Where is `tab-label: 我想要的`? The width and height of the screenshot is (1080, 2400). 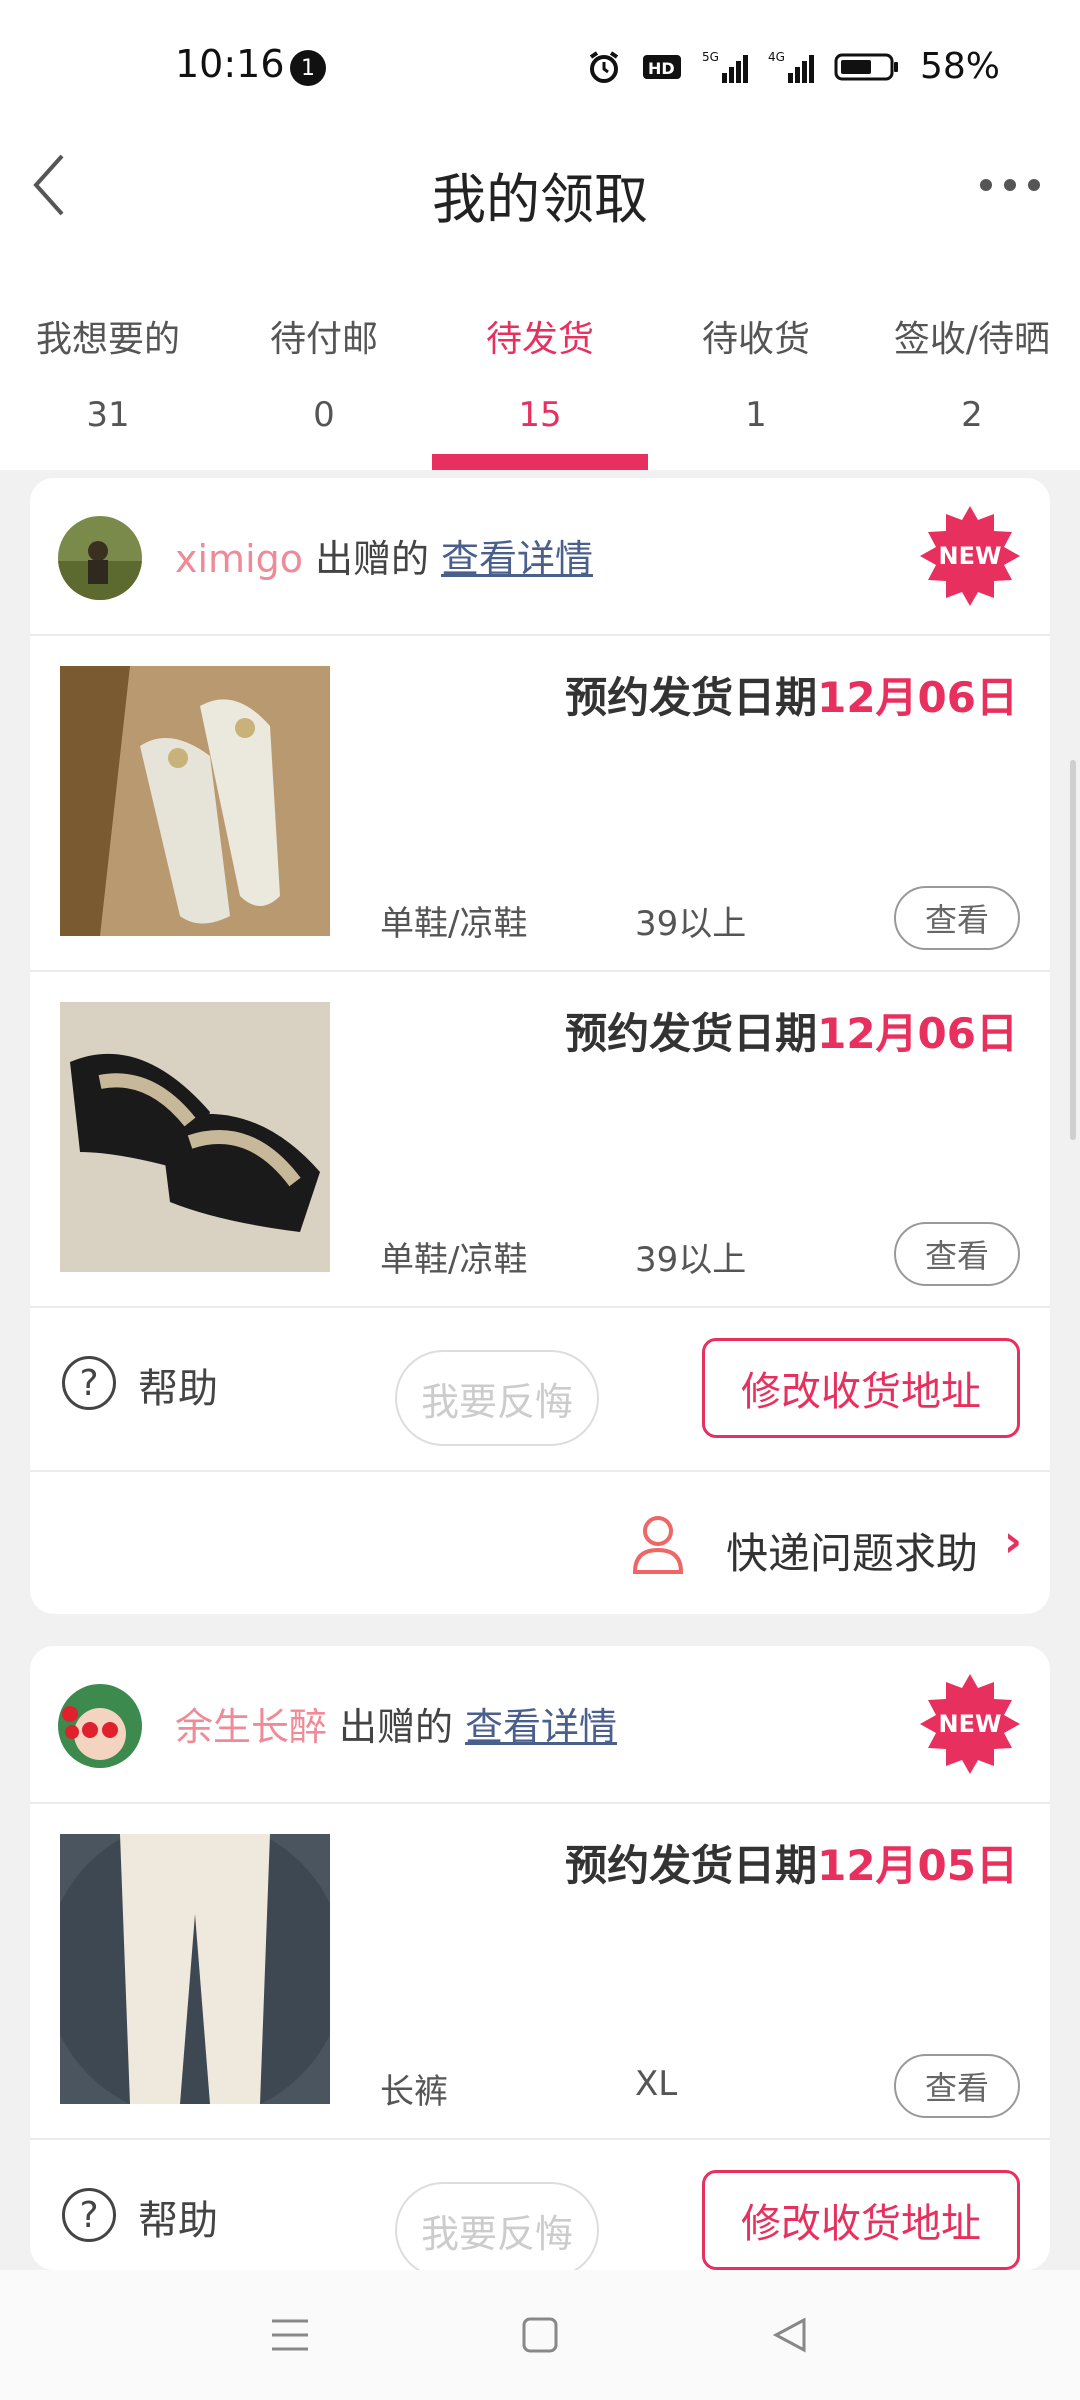 tab-label: 我想要的 is located at coordinates (107, 339).